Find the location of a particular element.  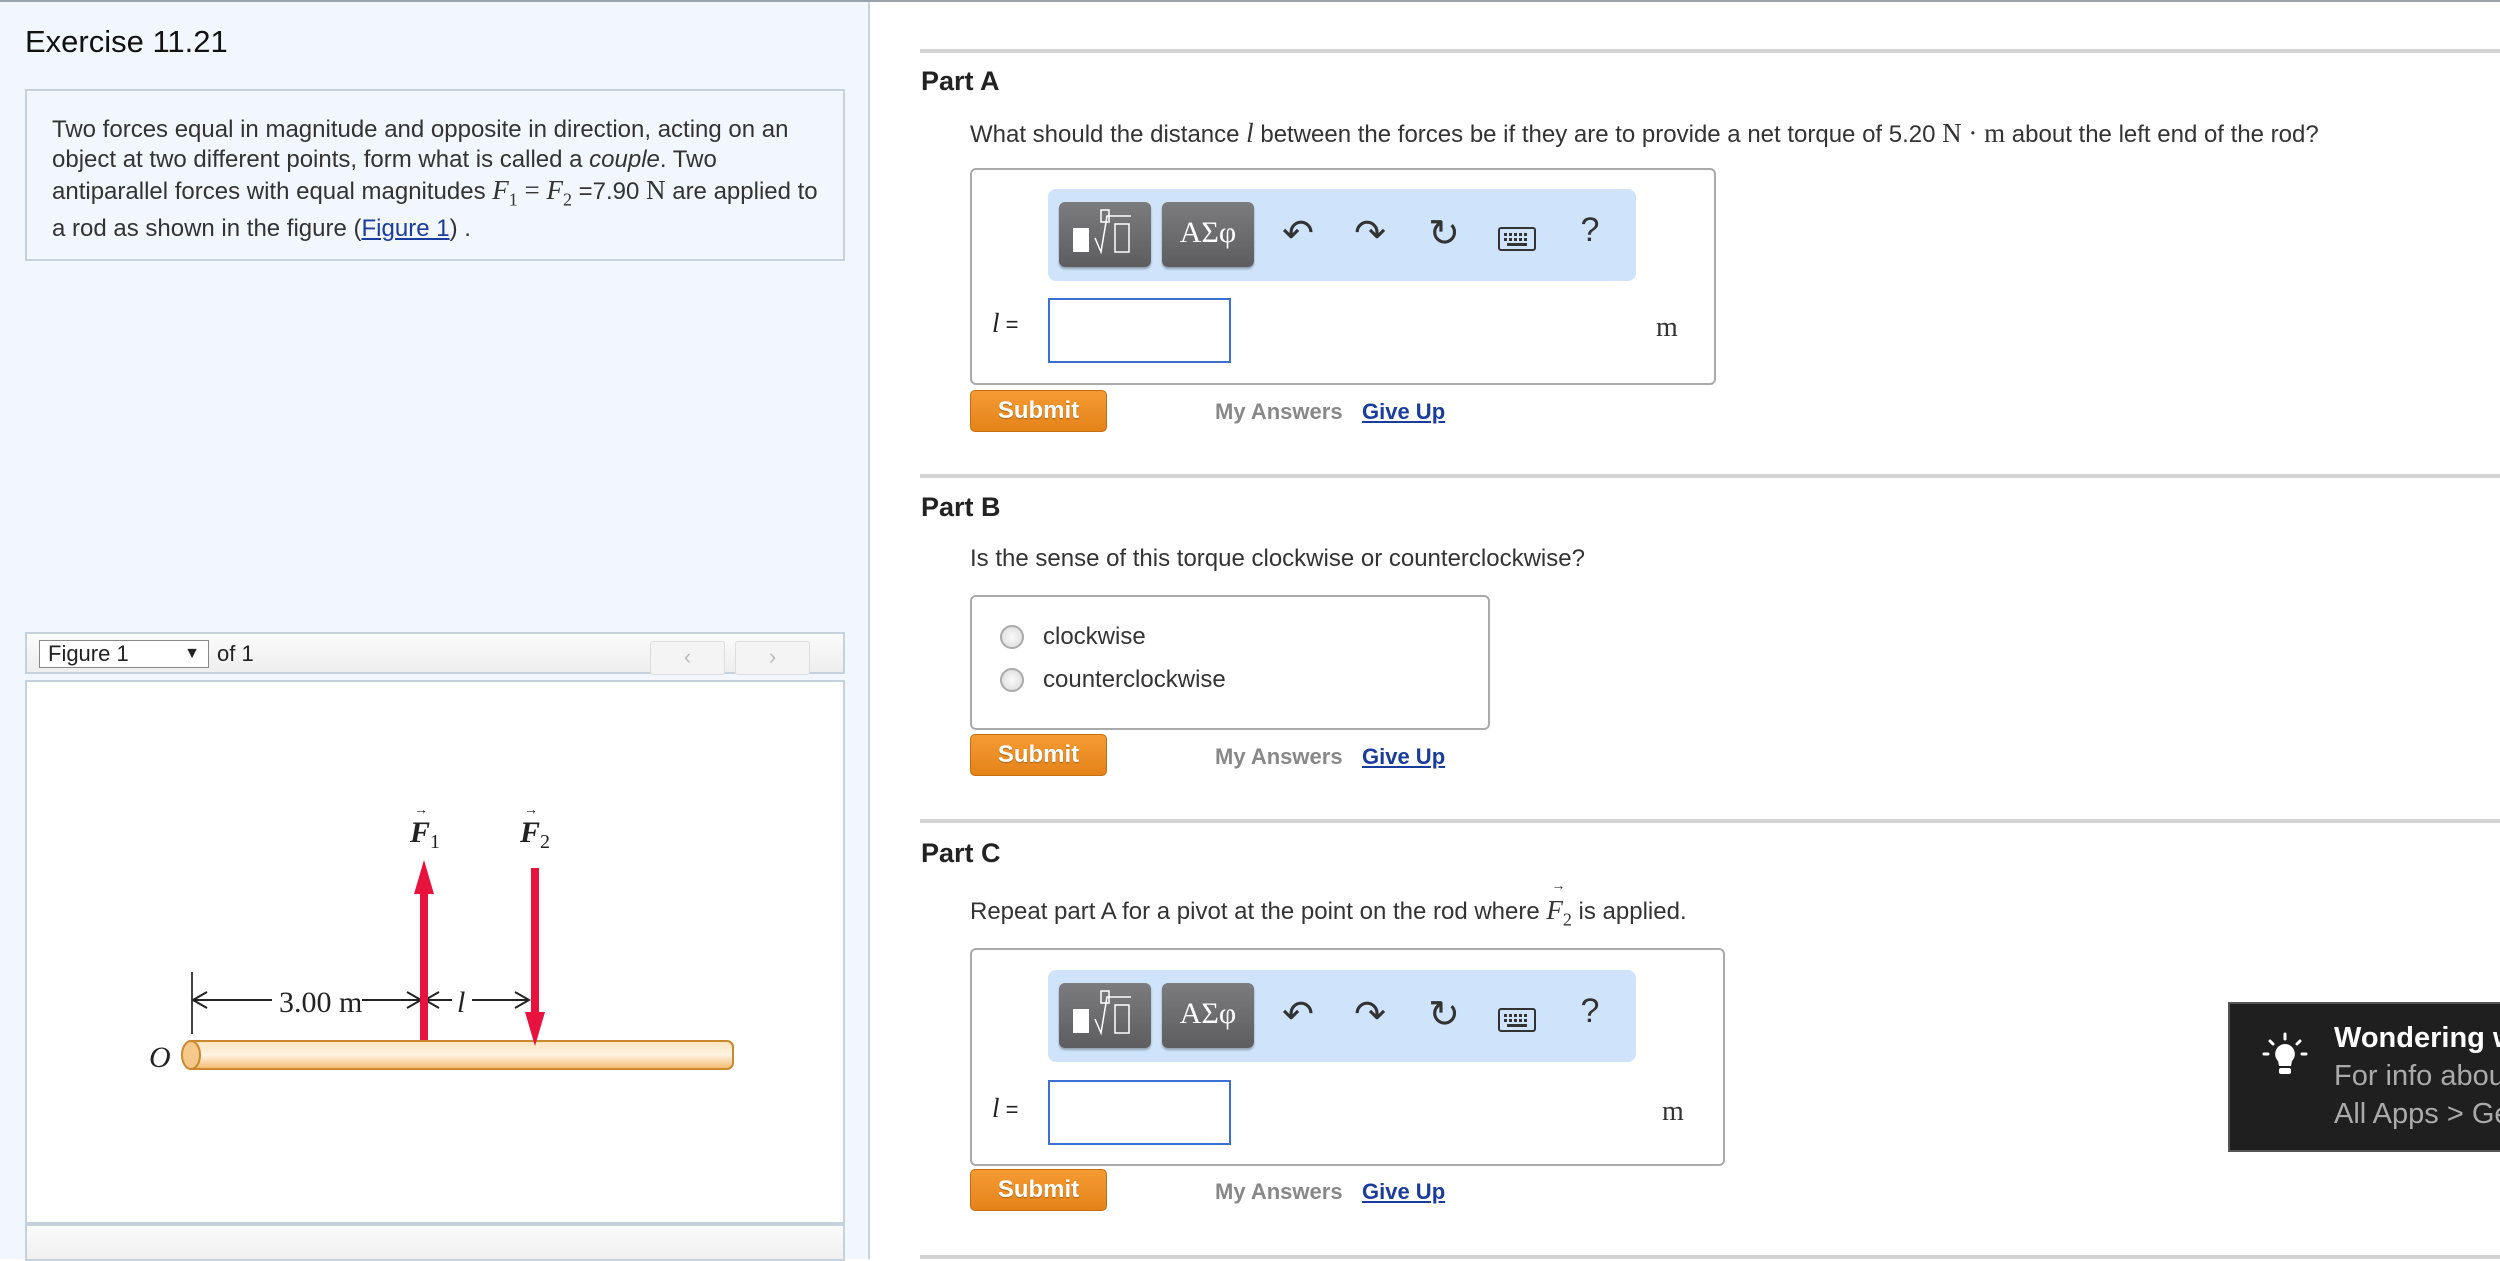

force-f1-arrowhead is located at coordinates (424, 877).